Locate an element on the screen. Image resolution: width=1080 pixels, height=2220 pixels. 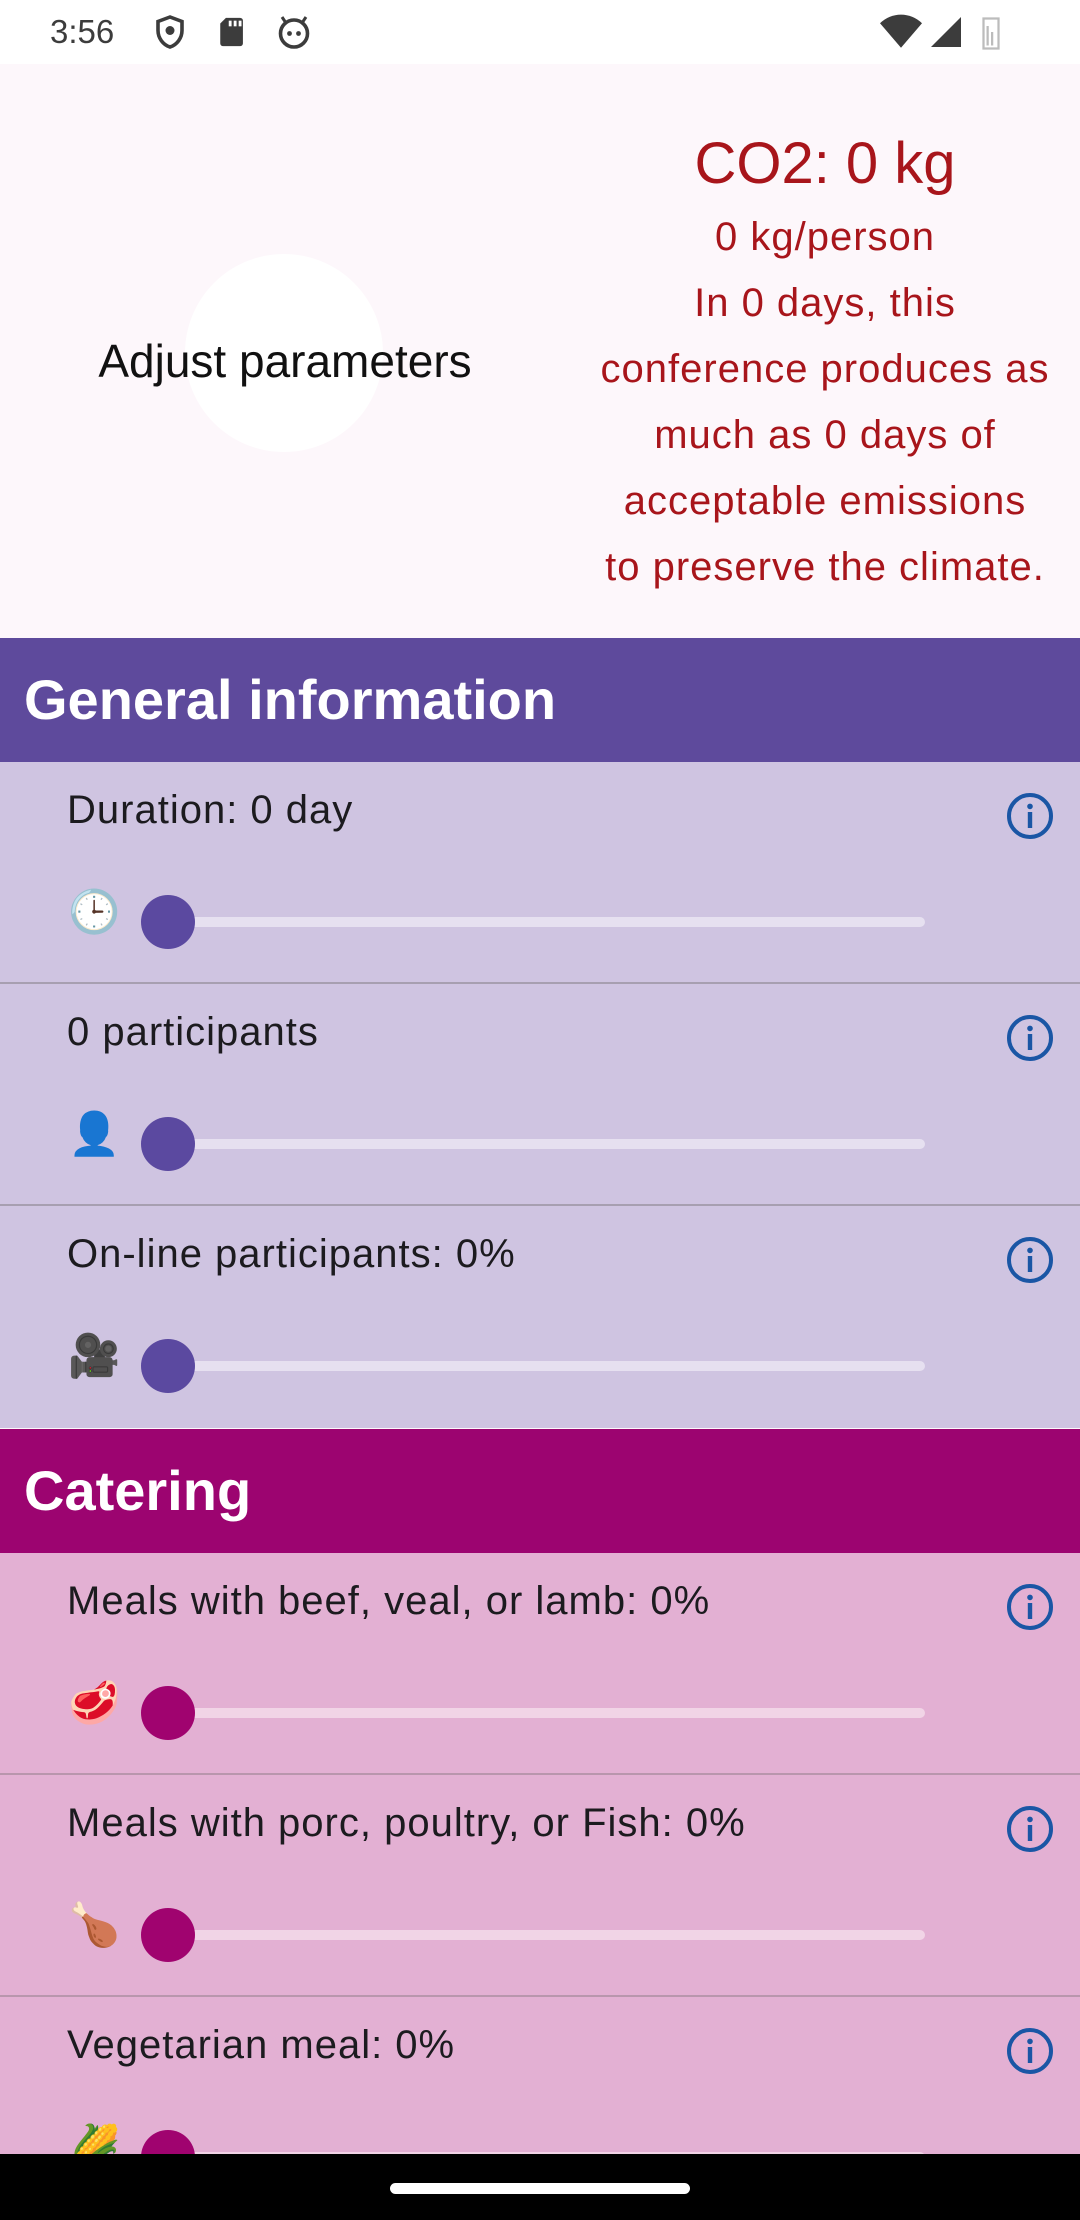
wifi-icon is located at coordinates (901, 36).